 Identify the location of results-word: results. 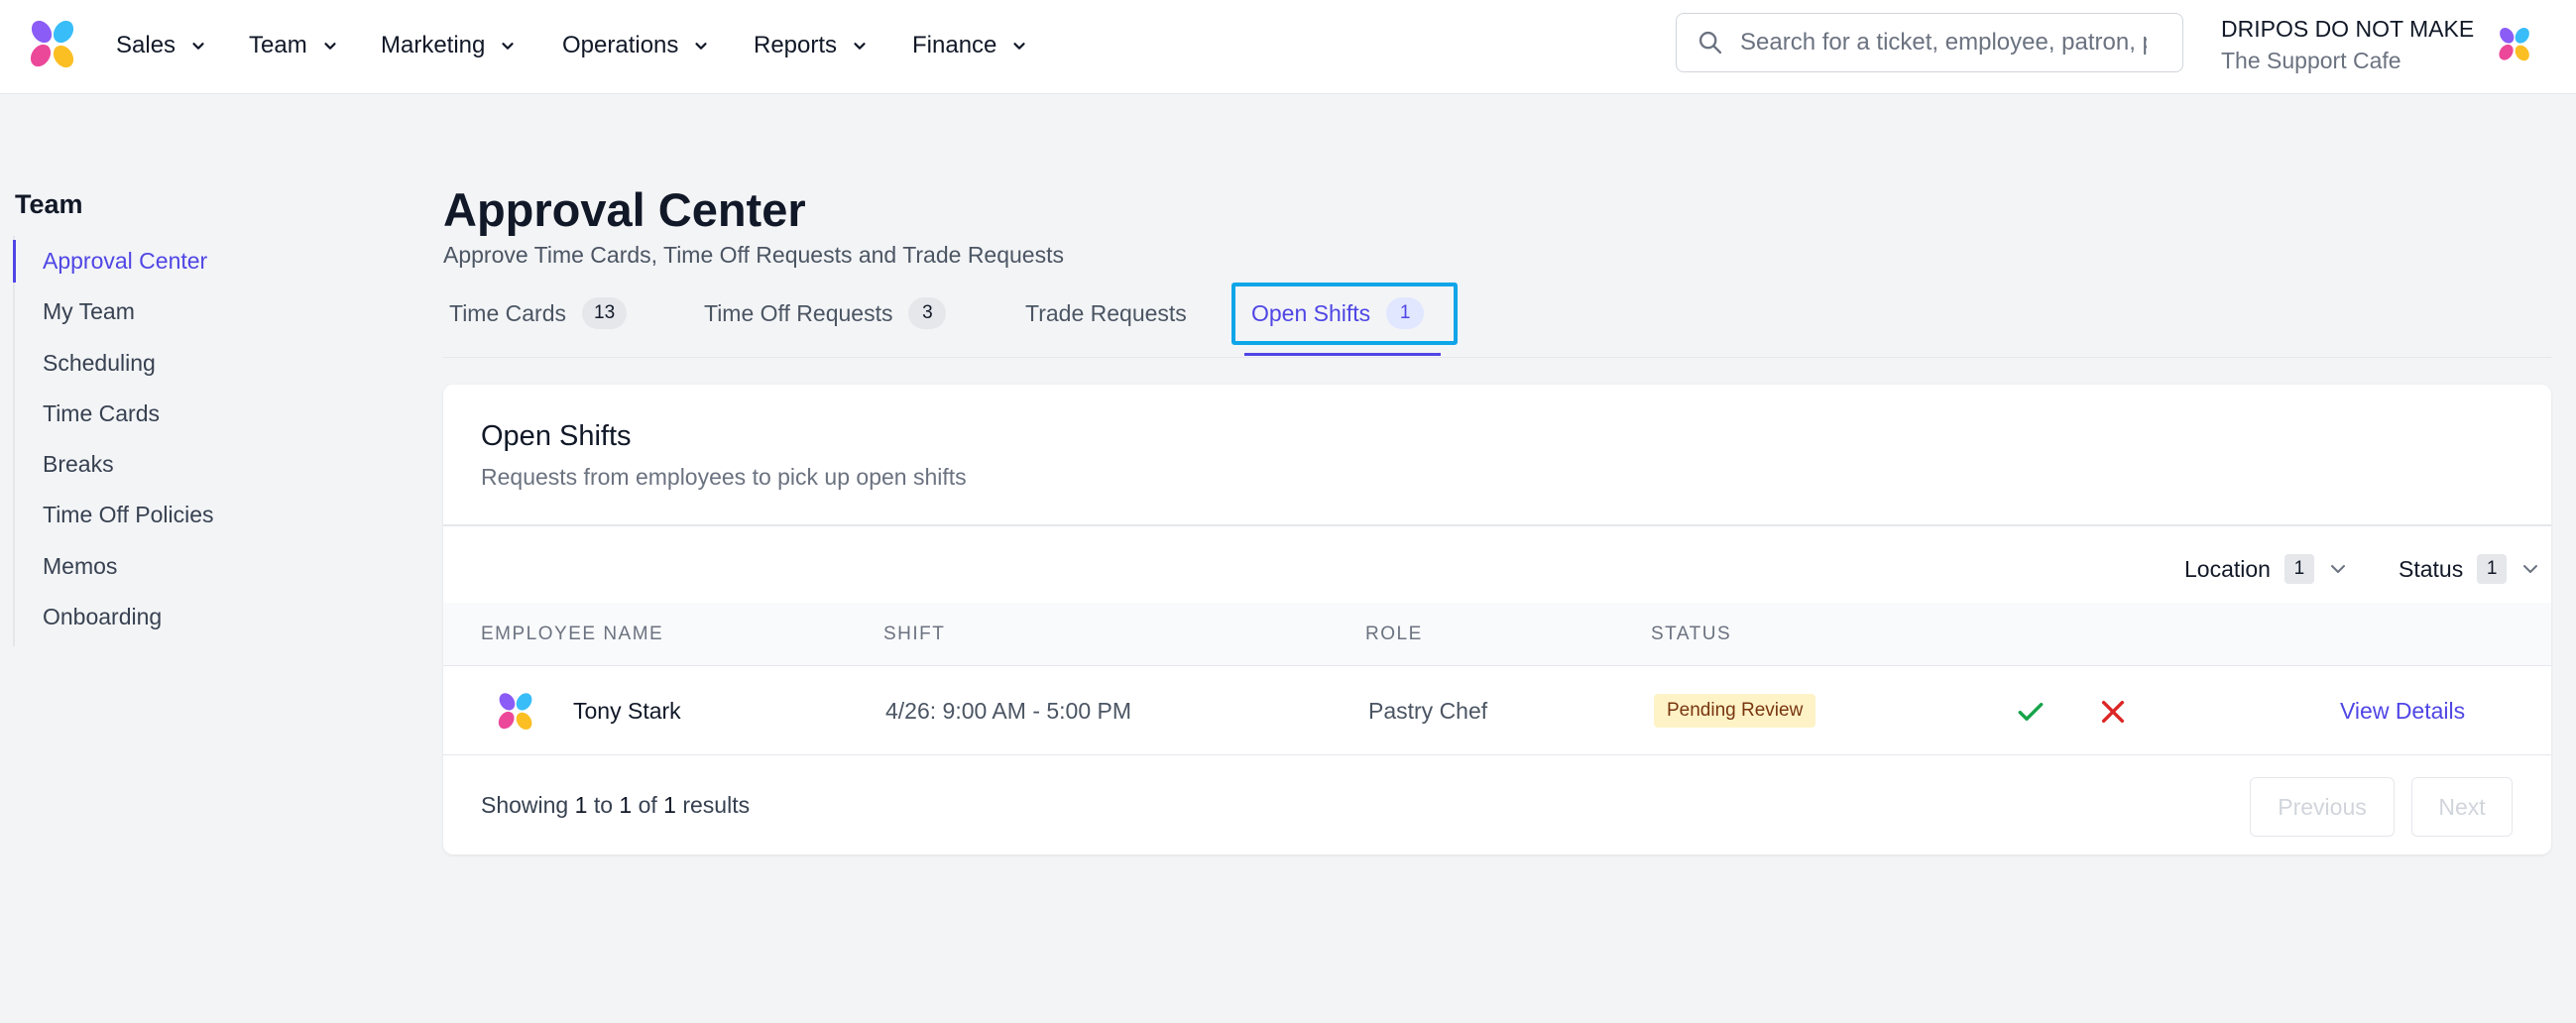
(717, 805).